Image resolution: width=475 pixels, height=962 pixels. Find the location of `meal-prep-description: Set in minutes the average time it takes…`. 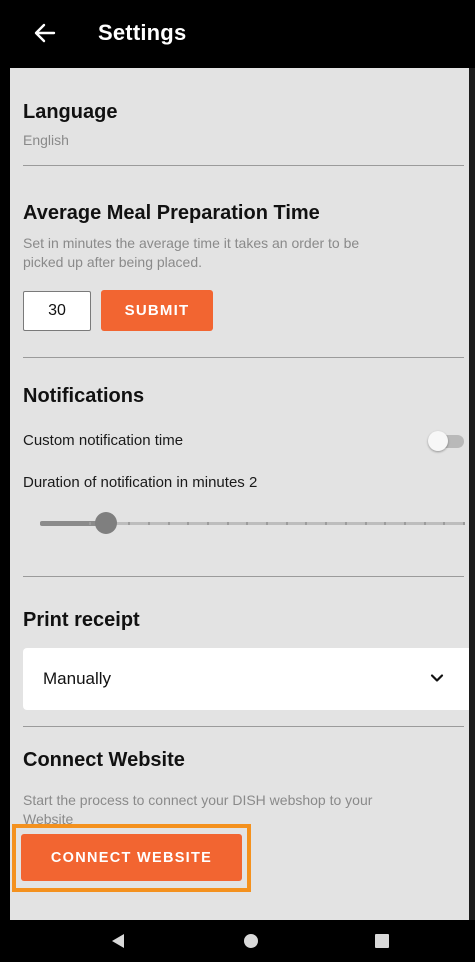

meal-prep-description: Set in minutes the average time it takes… is located at coordinates (191, 253).